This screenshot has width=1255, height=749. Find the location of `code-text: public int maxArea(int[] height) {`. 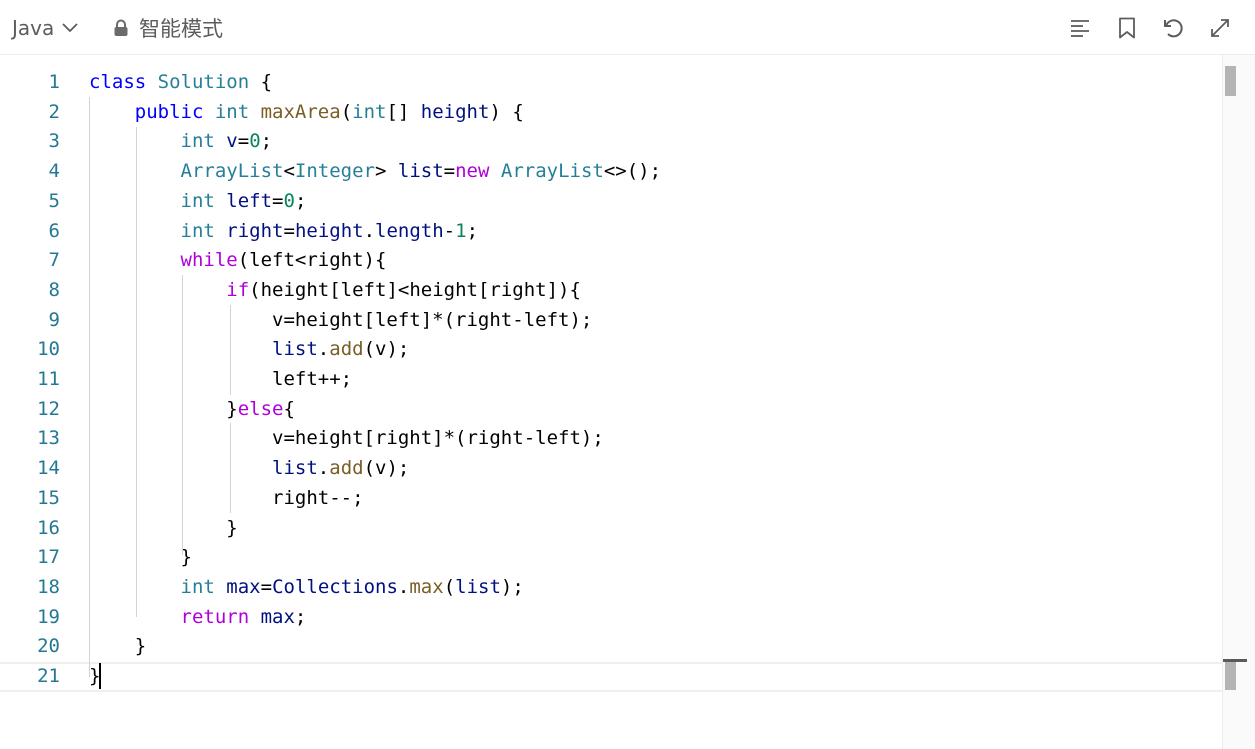

code-text: public int maxArea(int[] height) { is located at coordinates (306, 113).